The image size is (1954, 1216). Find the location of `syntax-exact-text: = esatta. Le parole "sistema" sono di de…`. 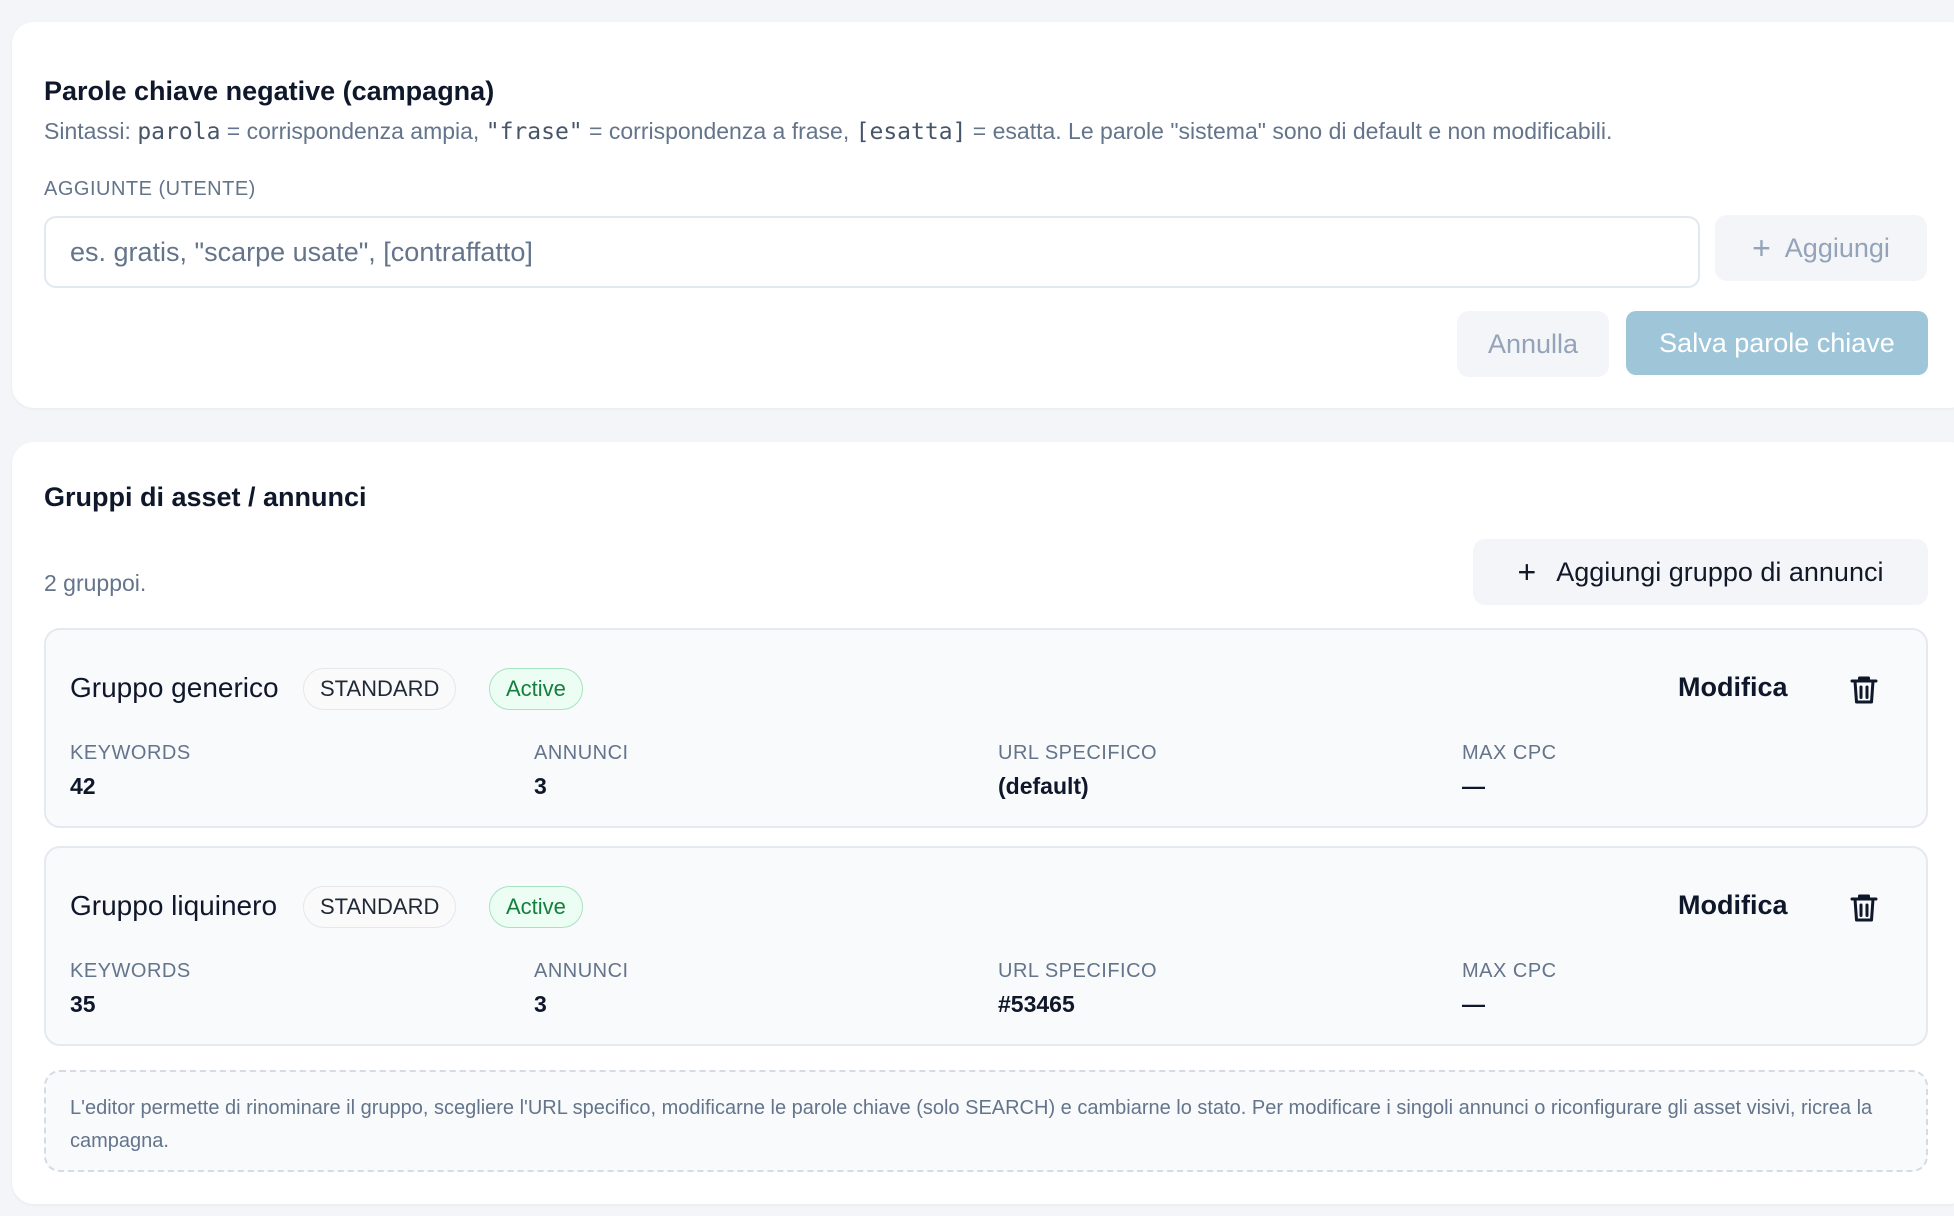

syntax-exact-text: = esatta. Le parole "sistema" sono di de… is located at coordinates (1289, 131).